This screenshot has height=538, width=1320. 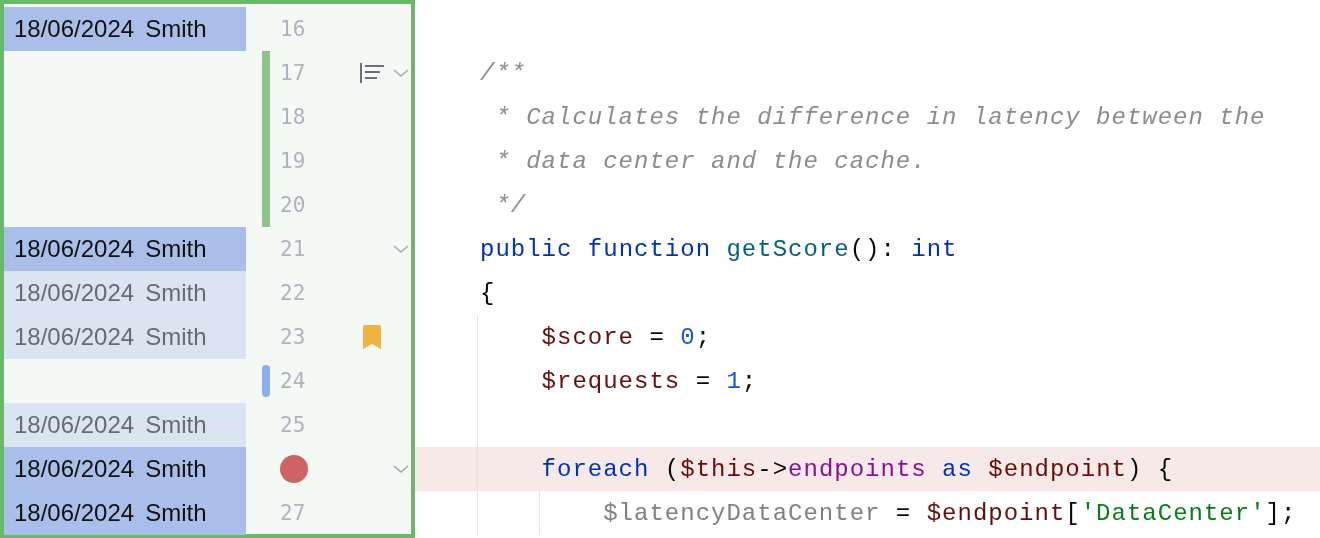 What do you see at coordinates (293, 73) in the screenshot?
I see `line-number: 17` at bounding box center [293, 73].